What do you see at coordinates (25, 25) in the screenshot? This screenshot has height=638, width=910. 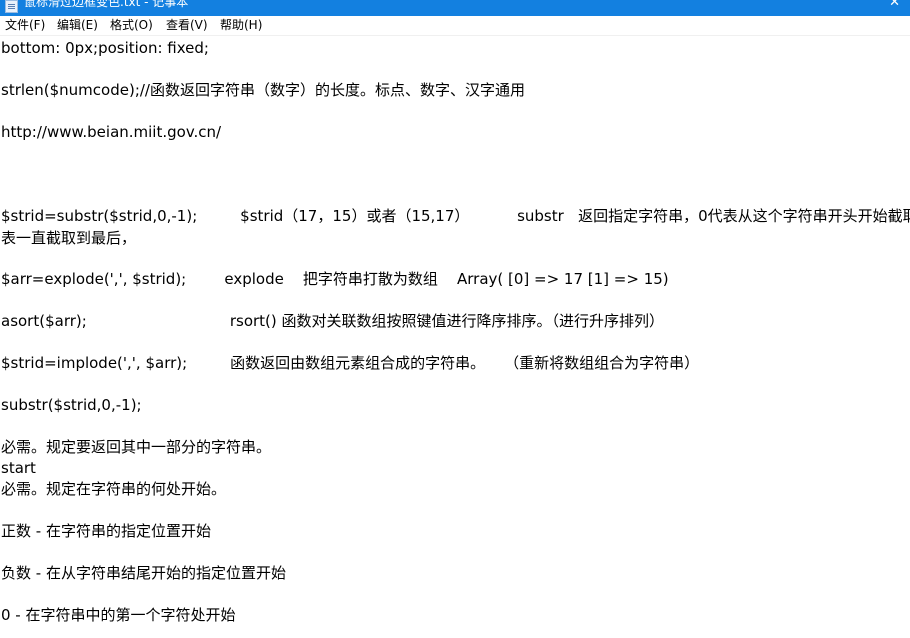 I see `menu-file: 文件(F)` at bounding box center [25, 25].